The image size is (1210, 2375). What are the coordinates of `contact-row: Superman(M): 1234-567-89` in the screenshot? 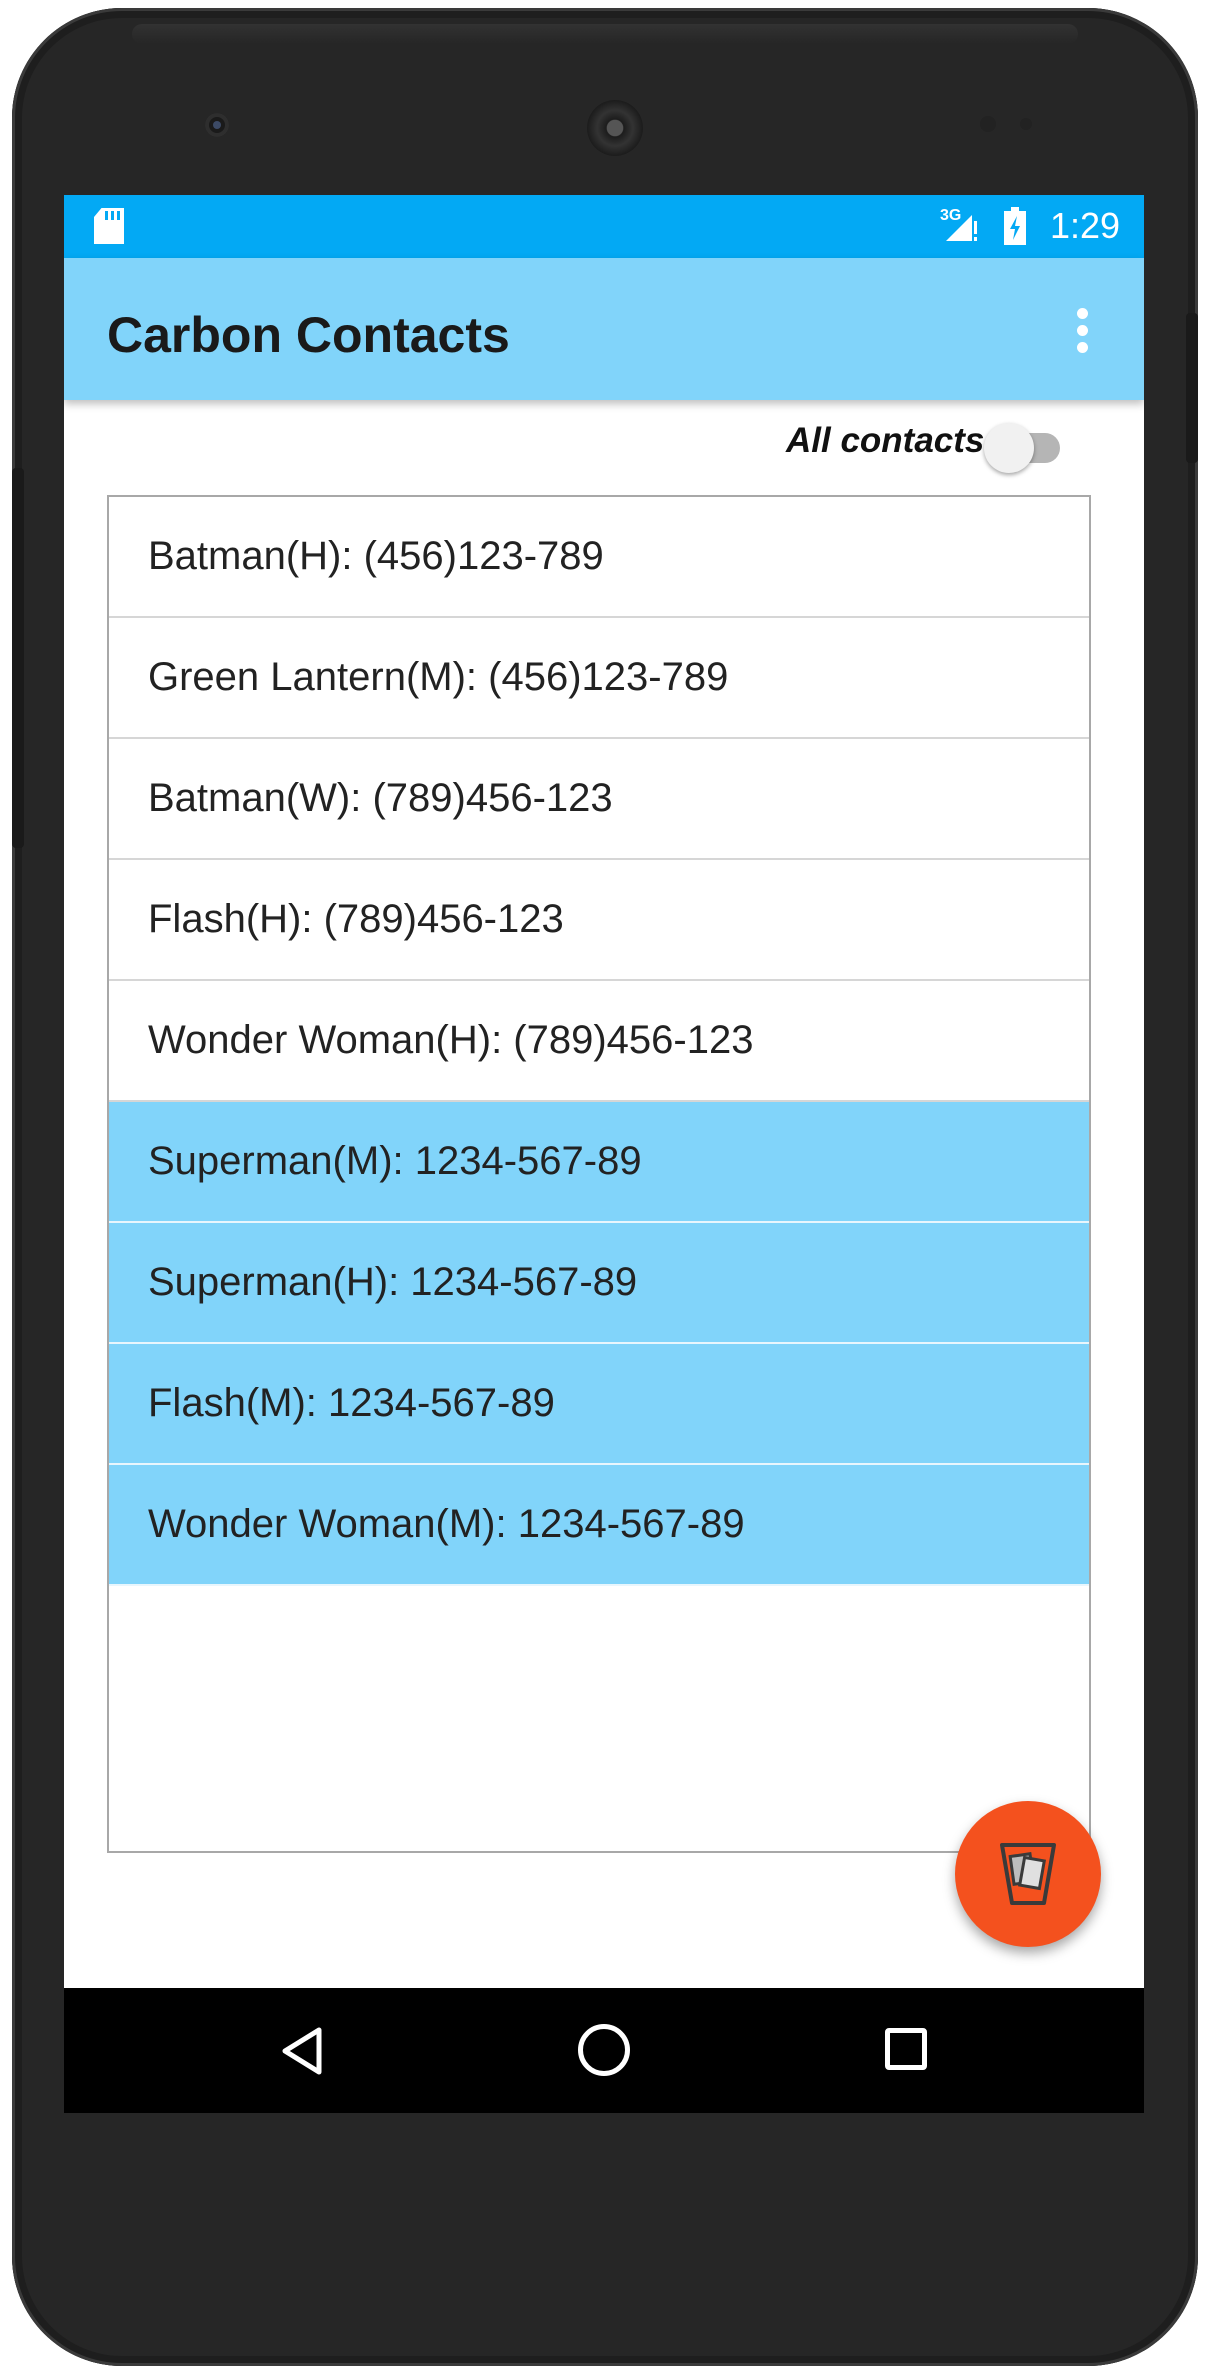 It's located at (599, 1162).